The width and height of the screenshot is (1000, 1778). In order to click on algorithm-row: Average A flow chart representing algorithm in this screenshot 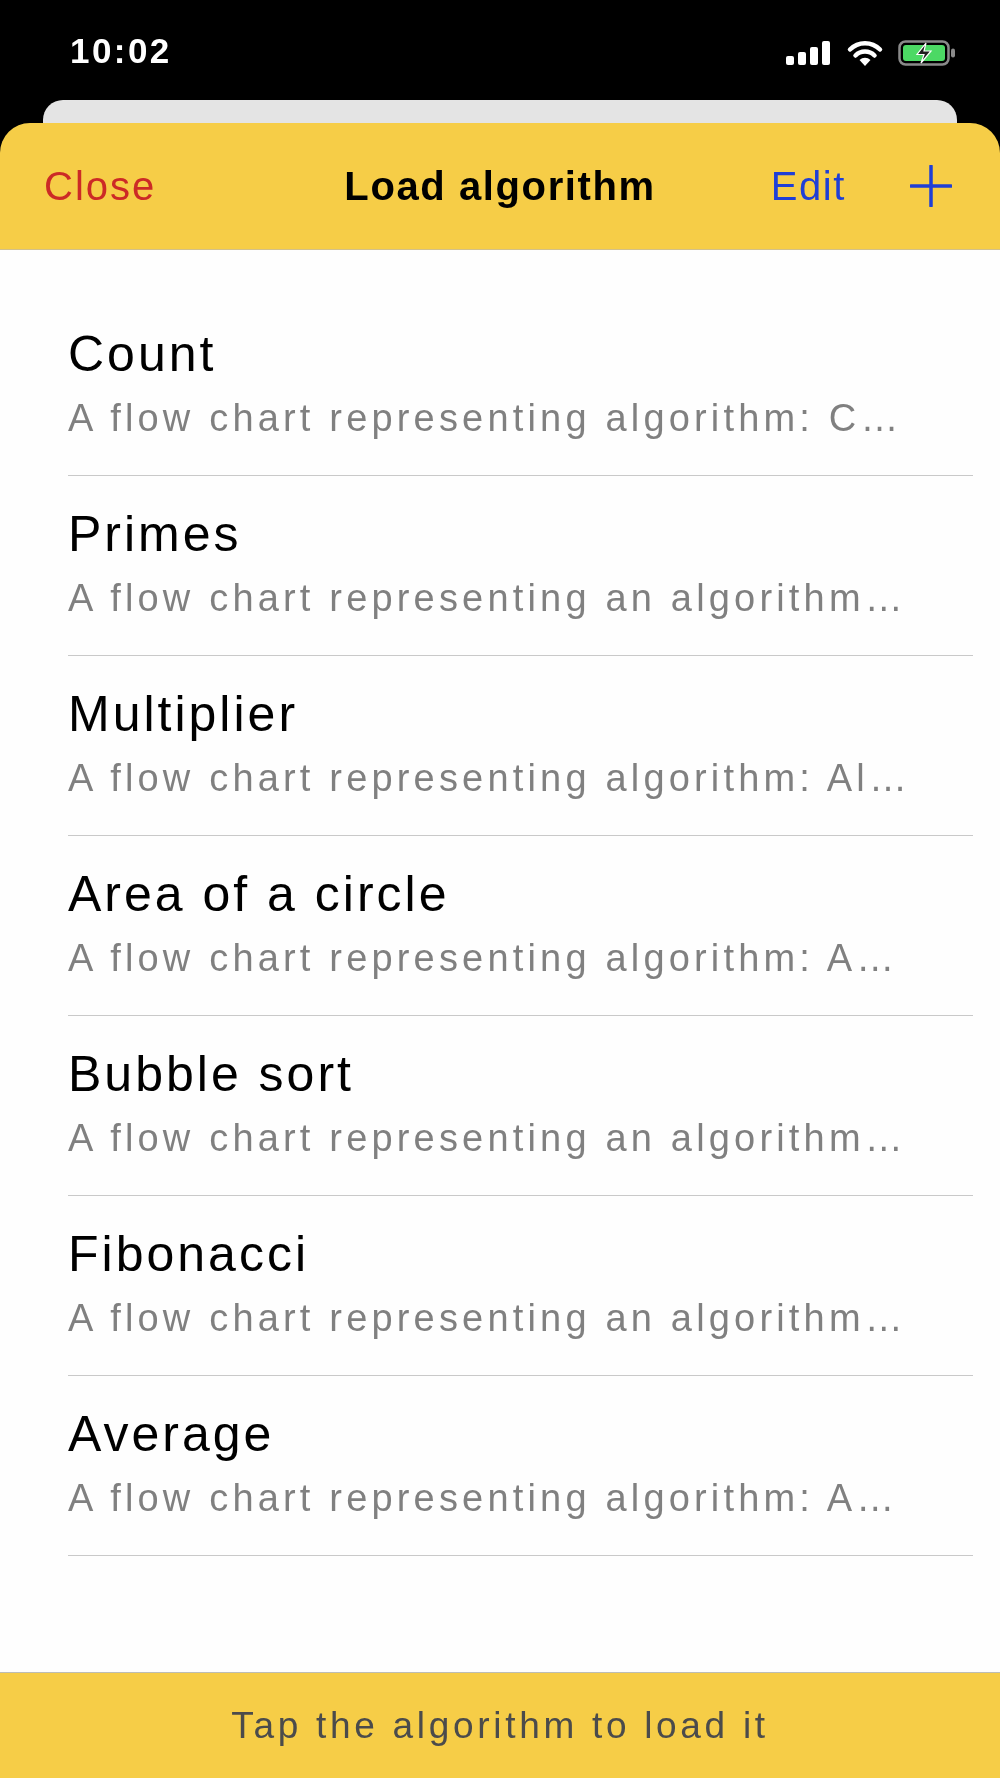, I will do `click(520, 1466)`.